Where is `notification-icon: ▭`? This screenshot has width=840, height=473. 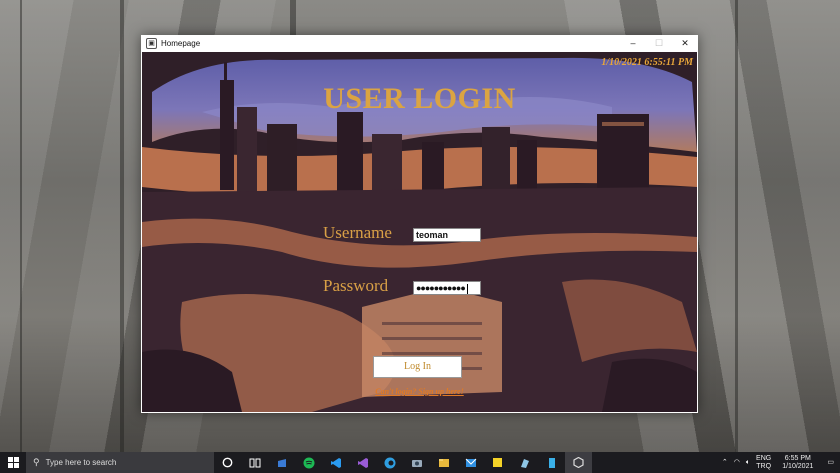 notification-icon: ▭ is located at coordinates (830, 463).